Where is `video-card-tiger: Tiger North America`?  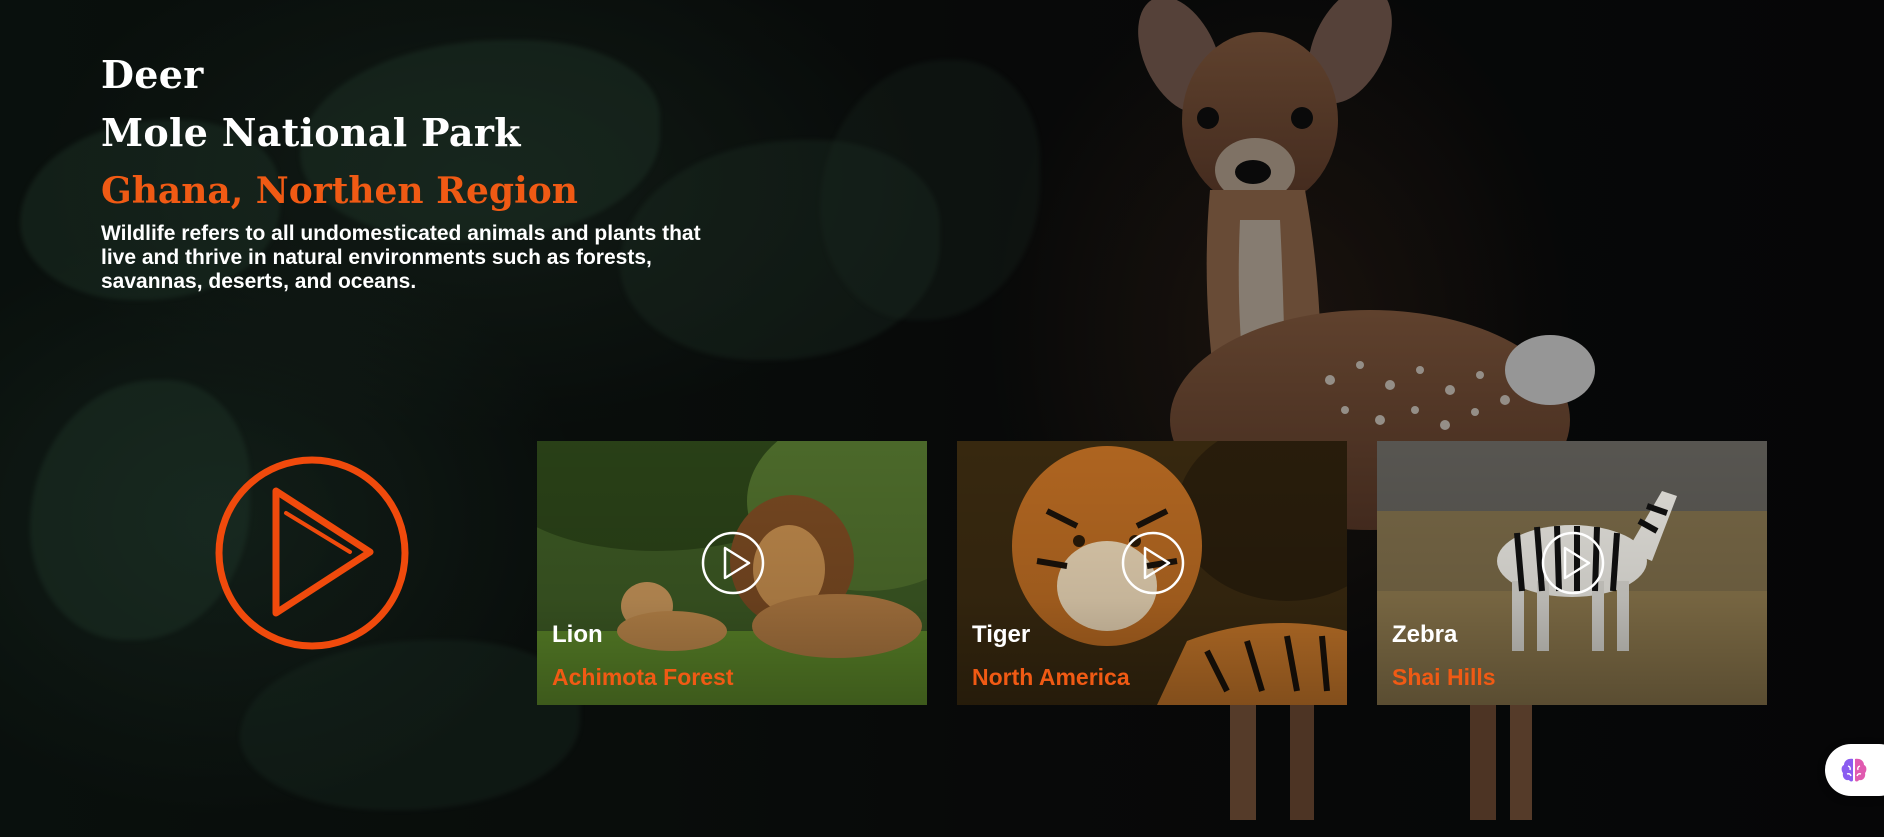
video-card-tiger: Tiger North America is located at coordinates (1152, 573).